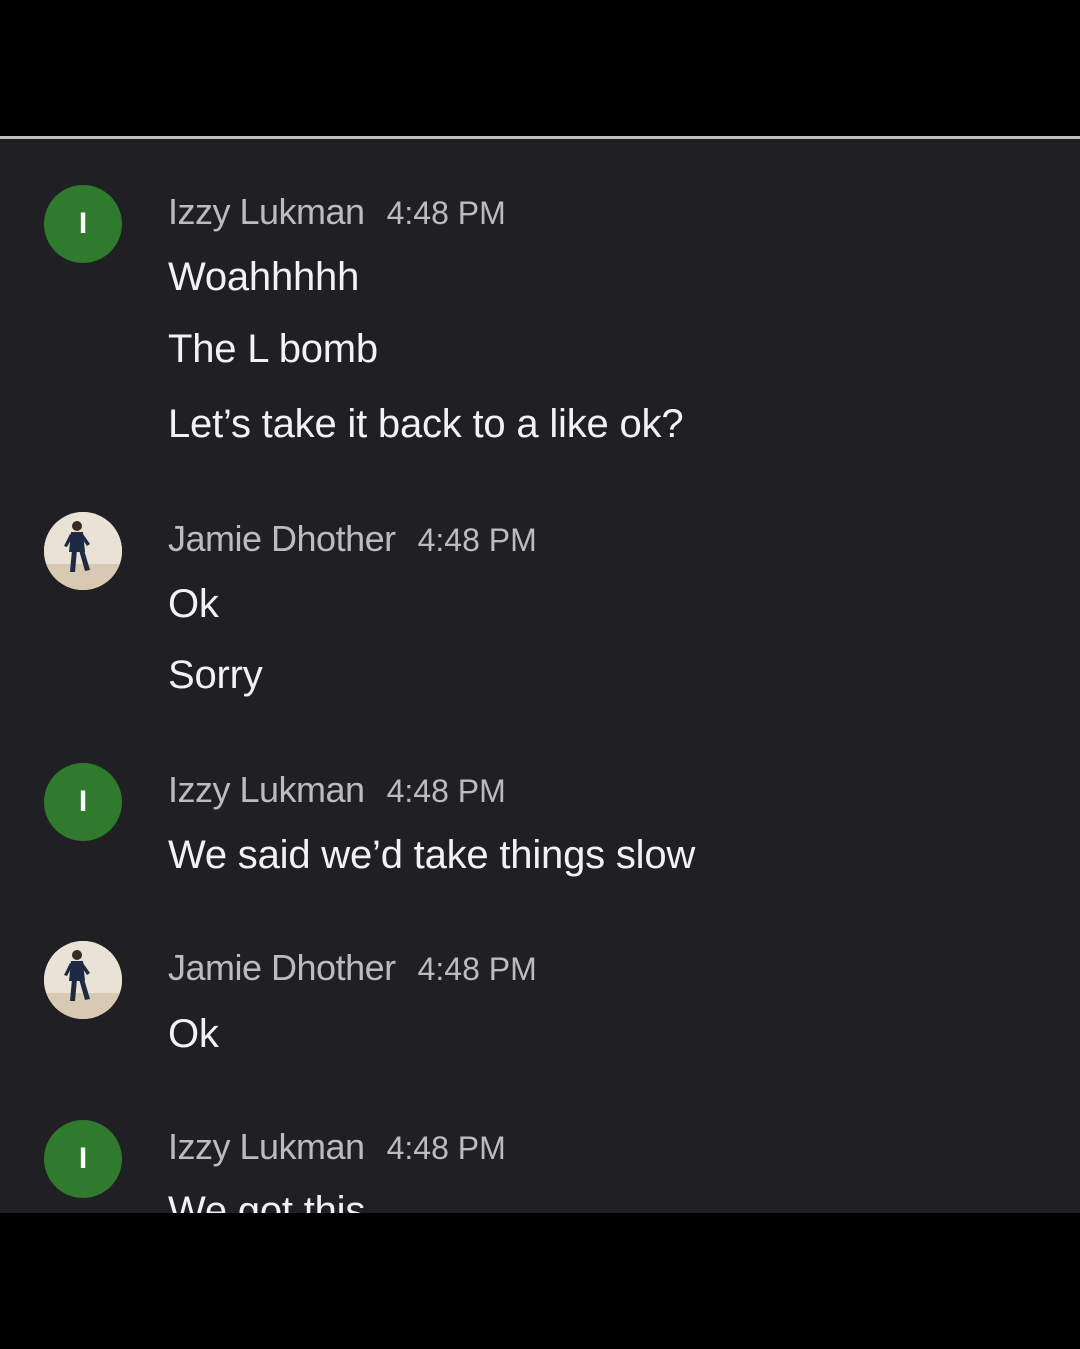 Image resolution: width=1080 pixels, height=1349 pixels. I want to click on message-text: Sorry, so click(215, 675).